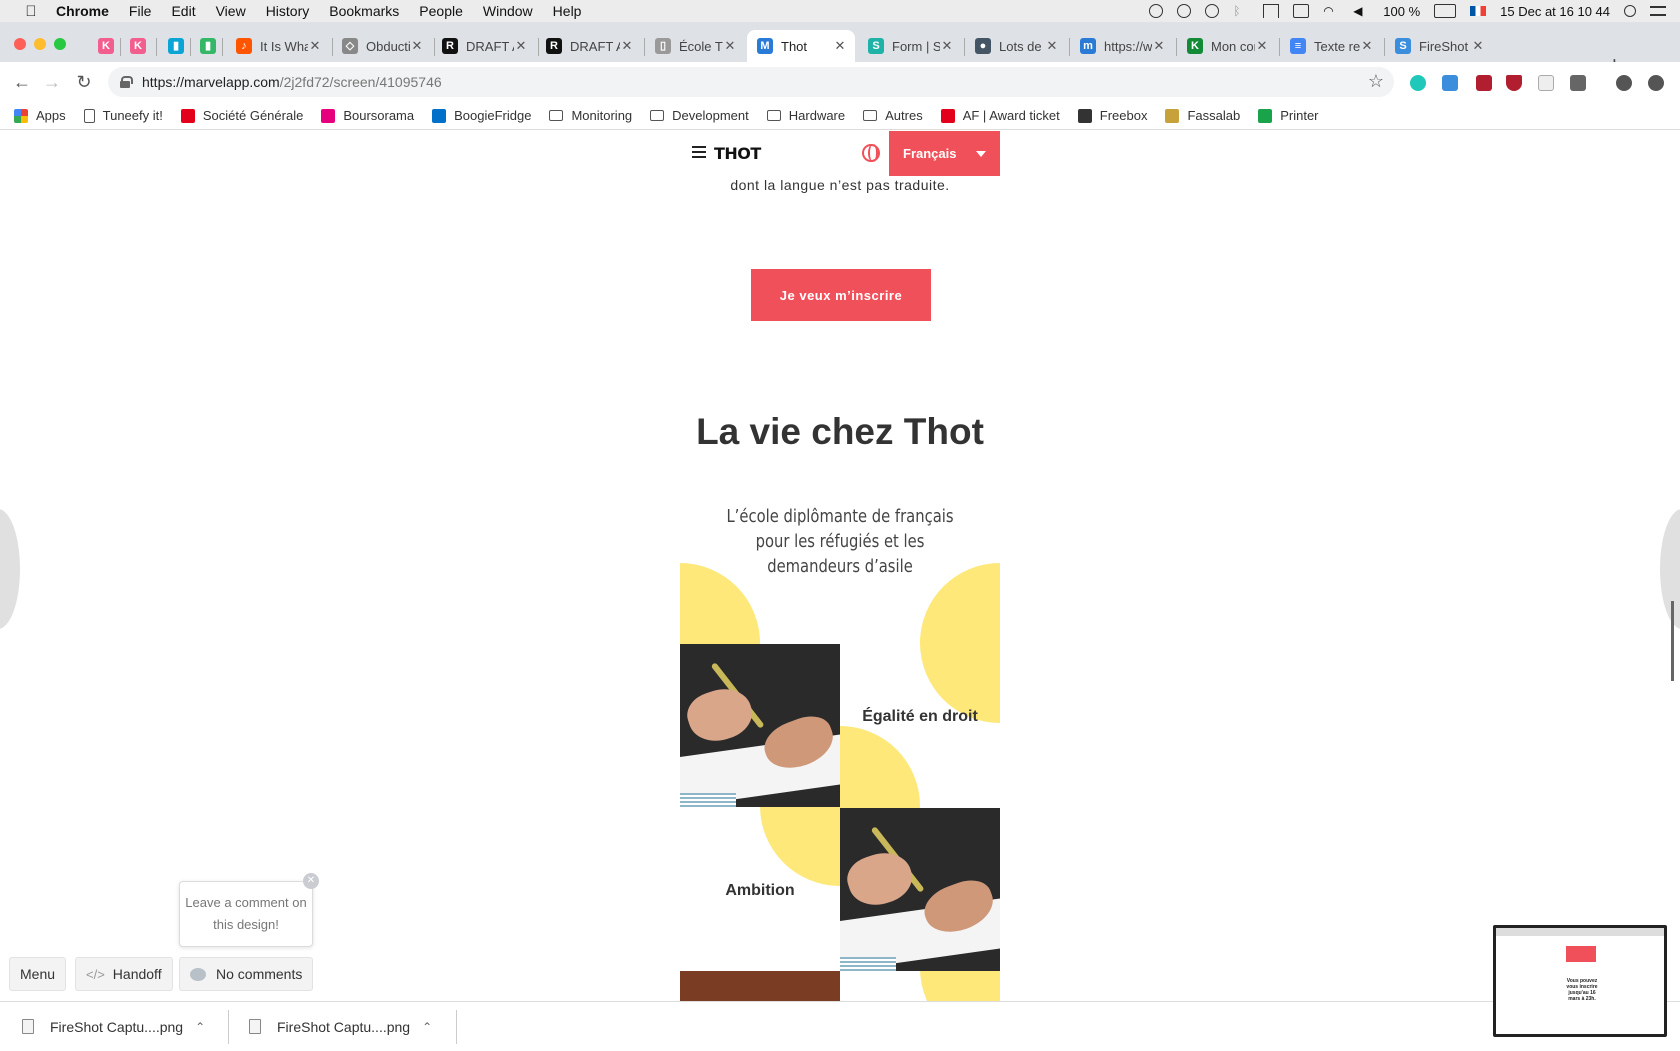 This screenshot has height=1051, width=1680. What do you see at coordinates (910, 46) in the screenshot?
I see `tab-10: S Form | Sl ✕` at bounding box center [910, 46].